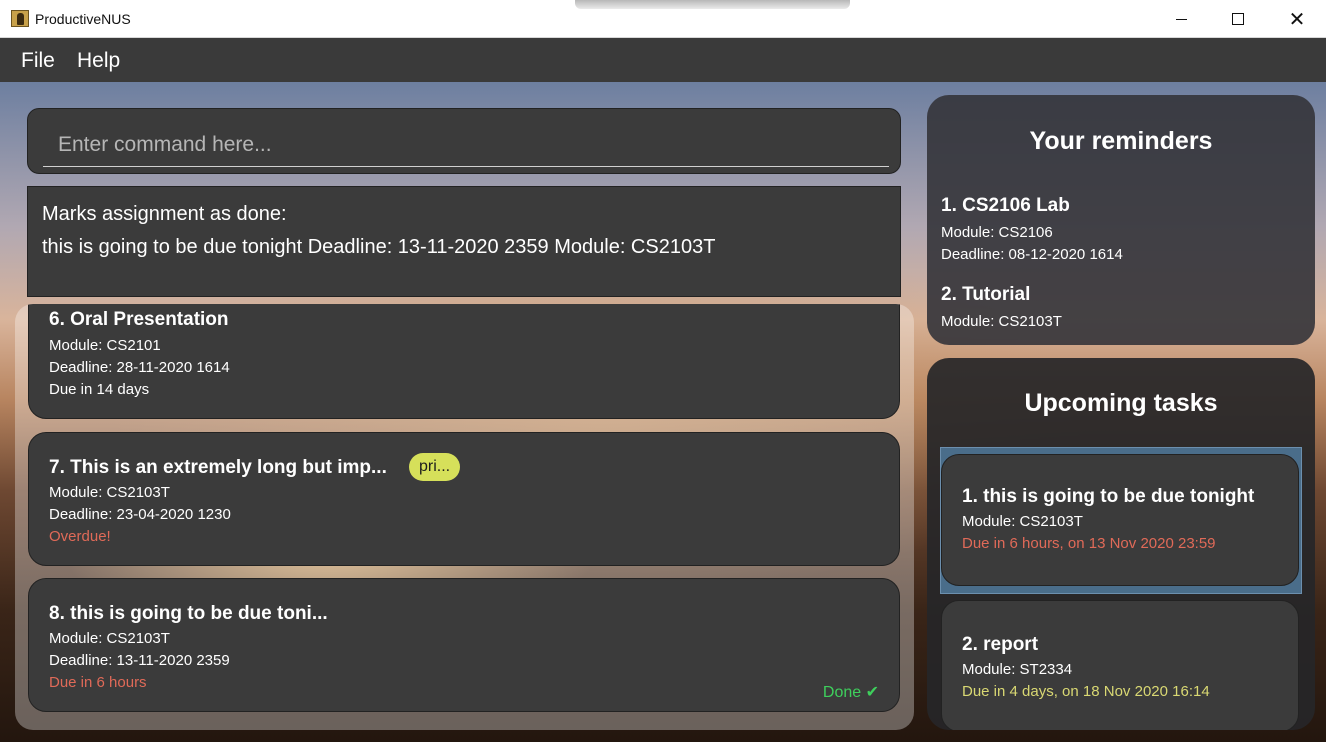 The width and height of the screenshot is (1326, 742). Describe the element at coordinates (1001, 321) in the screenshot. I see `reminder-module: Module: CS2103T` at that location.